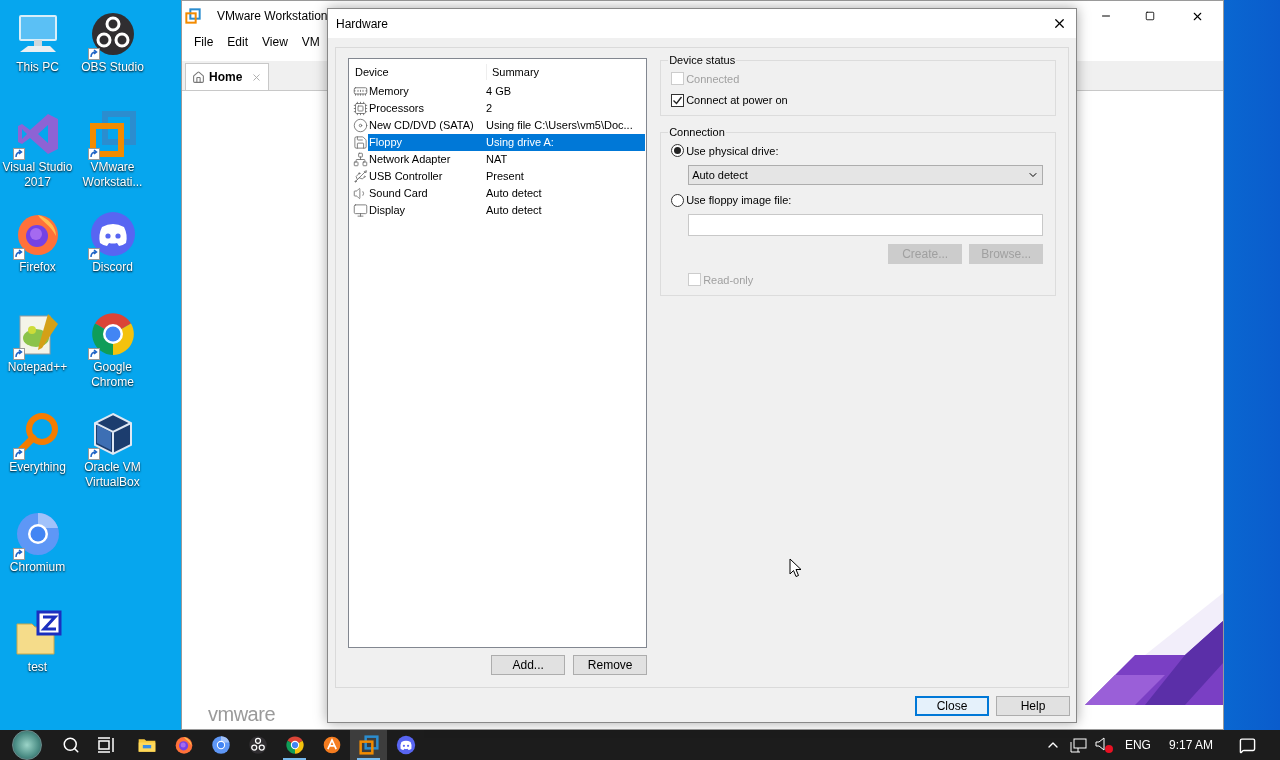  Describe the element at coordinates (489, 109) in the screenshot. I see `device-summary: 2` at that location.